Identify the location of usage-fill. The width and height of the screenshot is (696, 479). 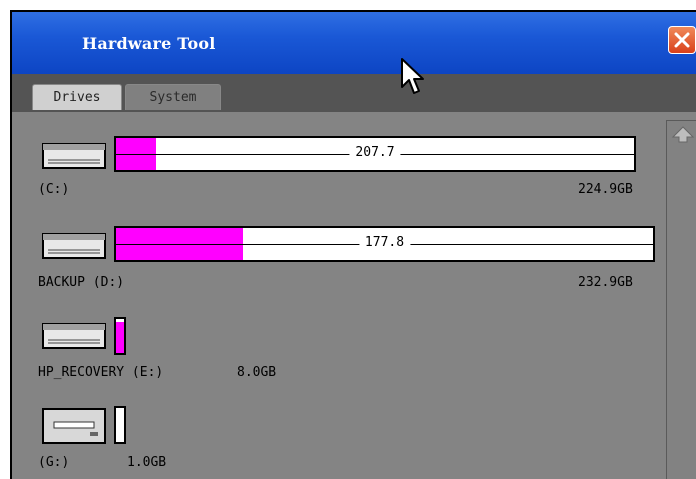
(120, 337).